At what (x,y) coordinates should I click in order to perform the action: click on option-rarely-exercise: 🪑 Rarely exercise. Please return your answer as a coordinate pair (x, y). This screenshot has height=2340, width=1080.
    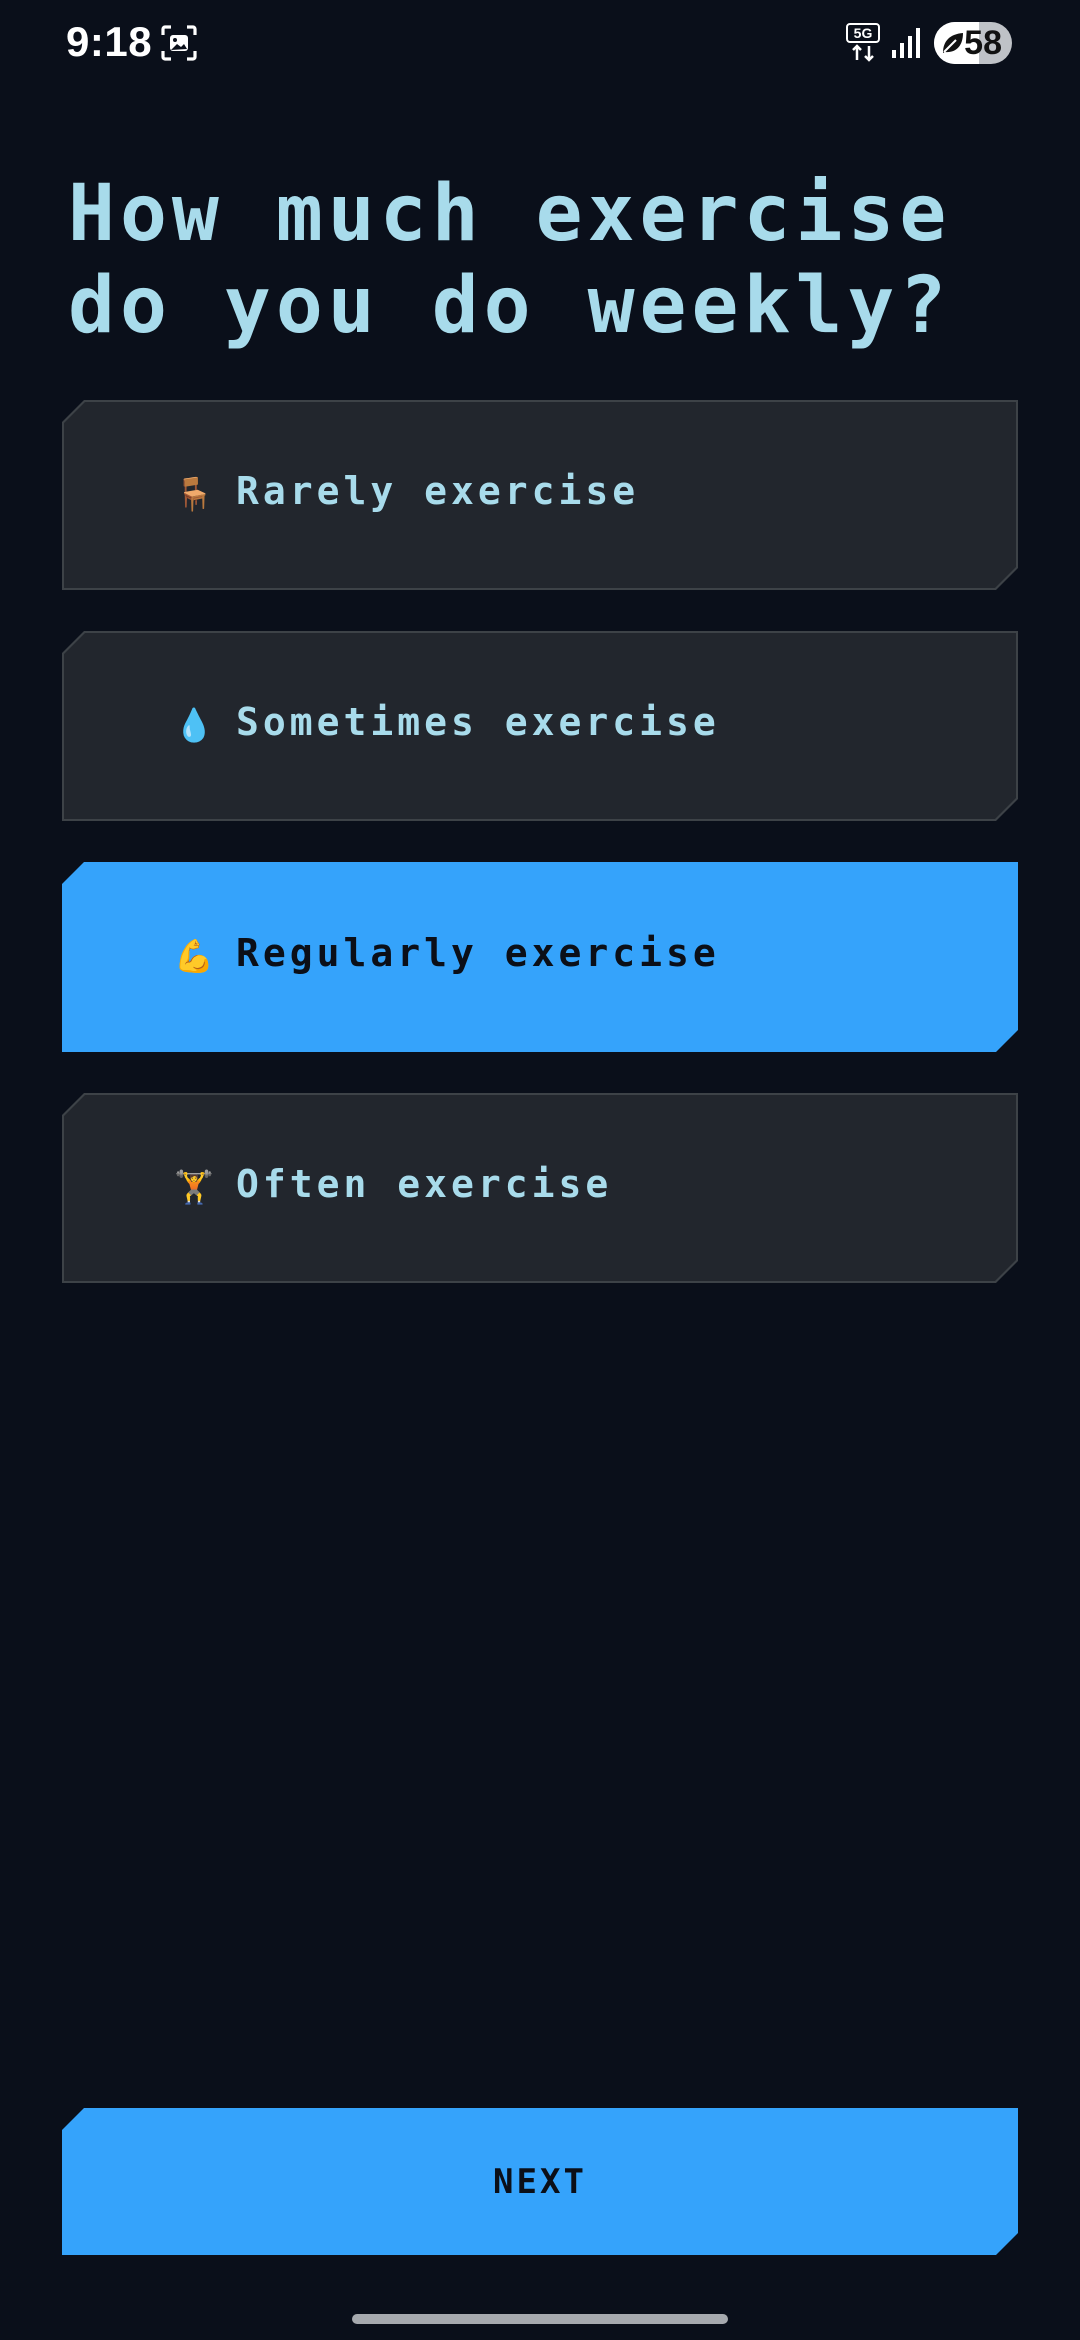
    Looking at the image, I should click on (540, 495).